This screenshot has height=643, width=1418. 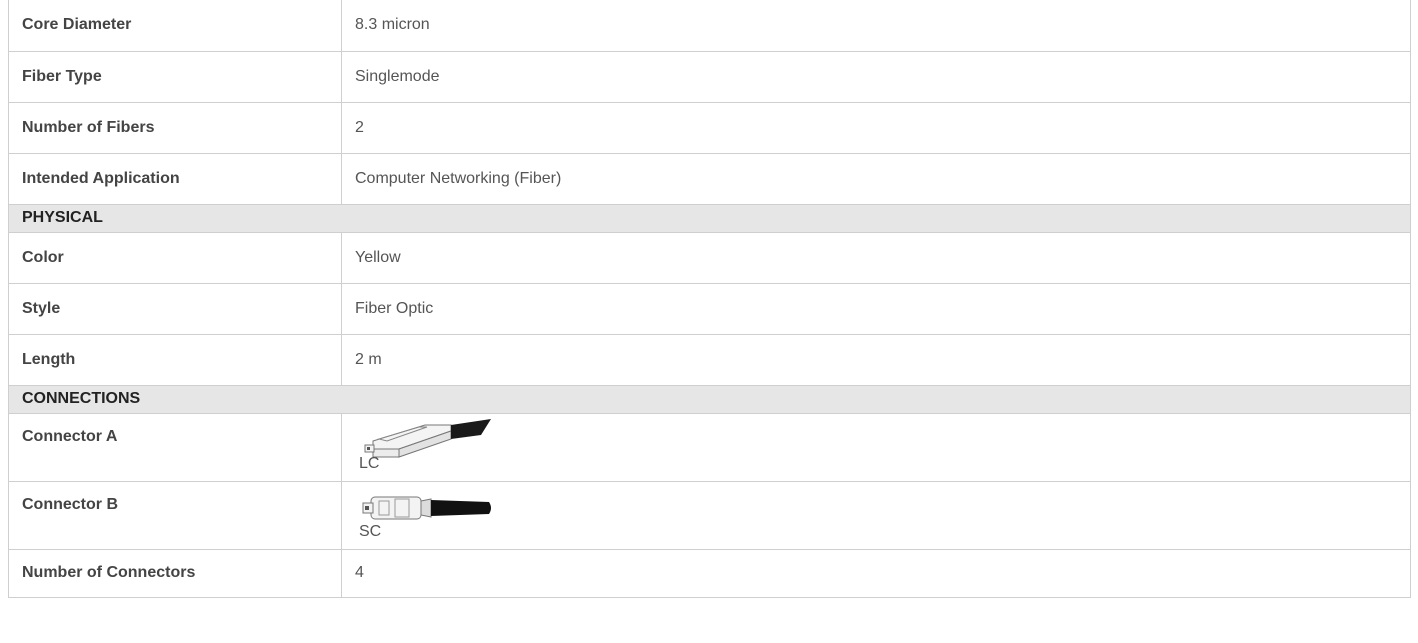 I want to click on spec-row-fiber-type: Fiber Type Singlemode, so click(x=709, y=76).